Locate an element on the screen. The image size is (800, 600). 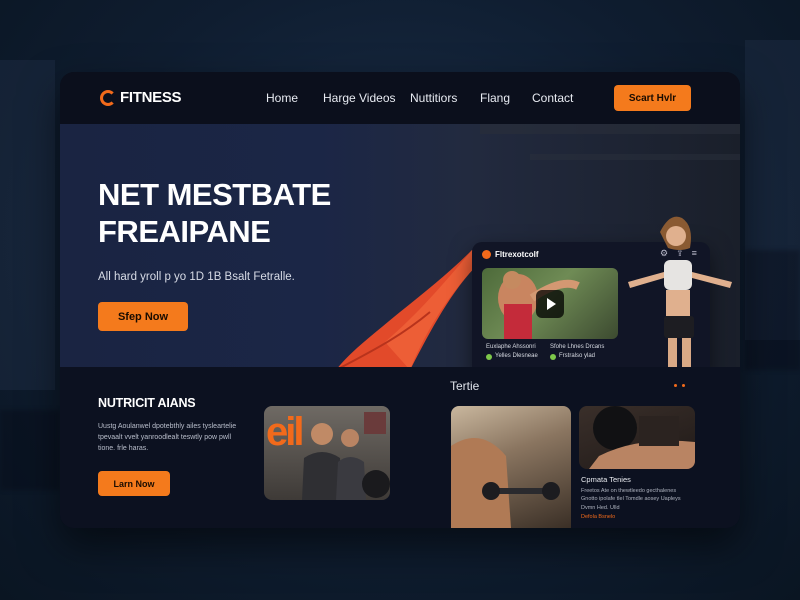
trending-card-title: Cpmata Tenies is located at coordinates (606, 479).